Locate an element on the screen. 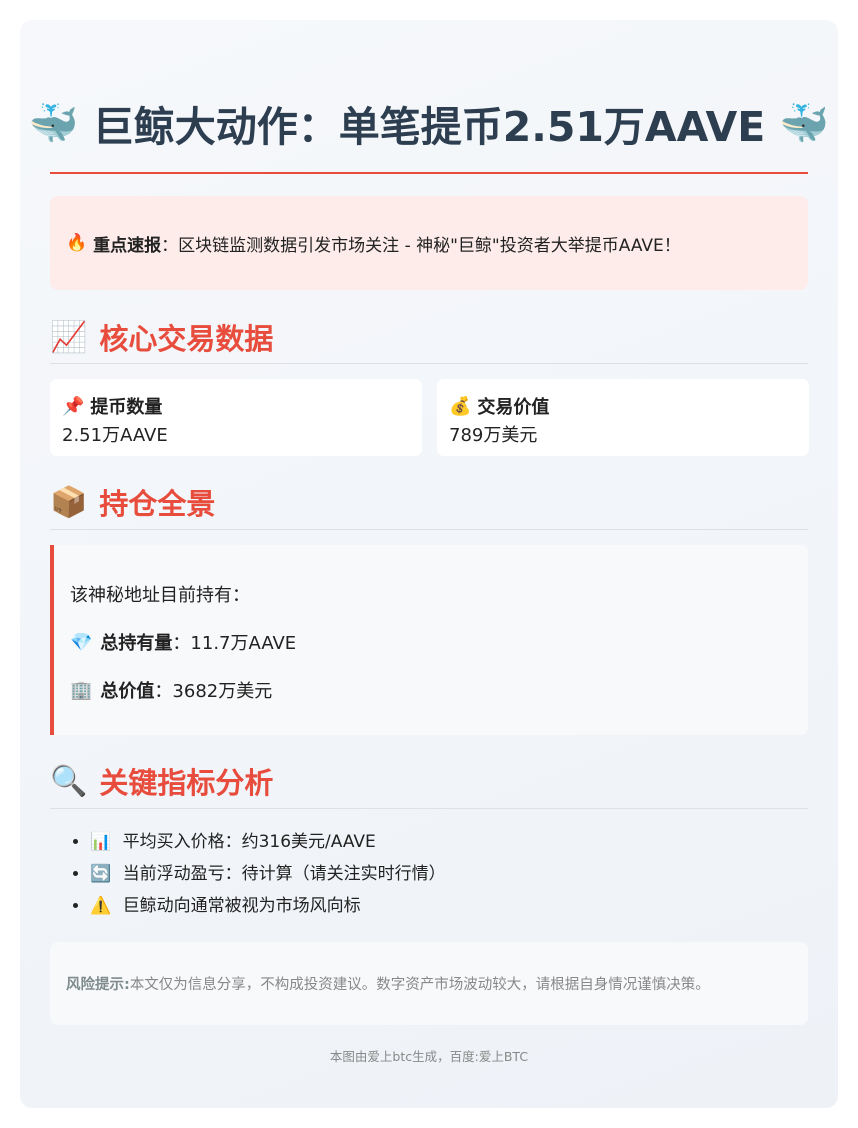  risk-text: 本文仅为信息分享，不构成投资建议。数字资产市场波动较大，请根据自身情况谨慎决策。 is located at coordinates (419, 985).